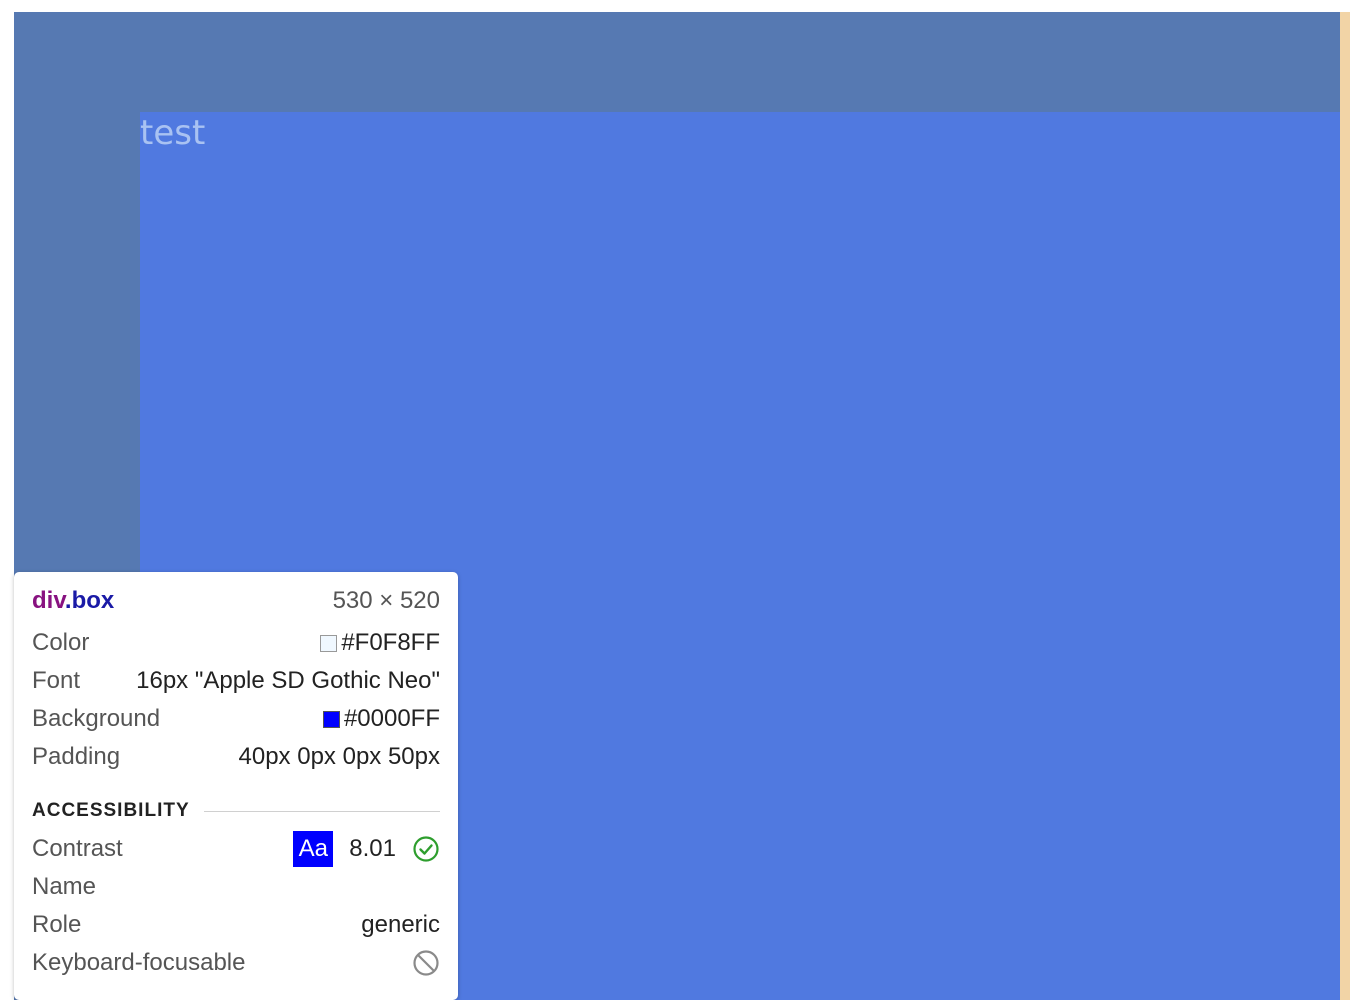 The height and width of the screenshot is (1000, 1350). What do you see at coordinates (236, 601) in the screenshot?
I see `tooltip-header: div.box 530 × 520` at bounding box center [236, 601].